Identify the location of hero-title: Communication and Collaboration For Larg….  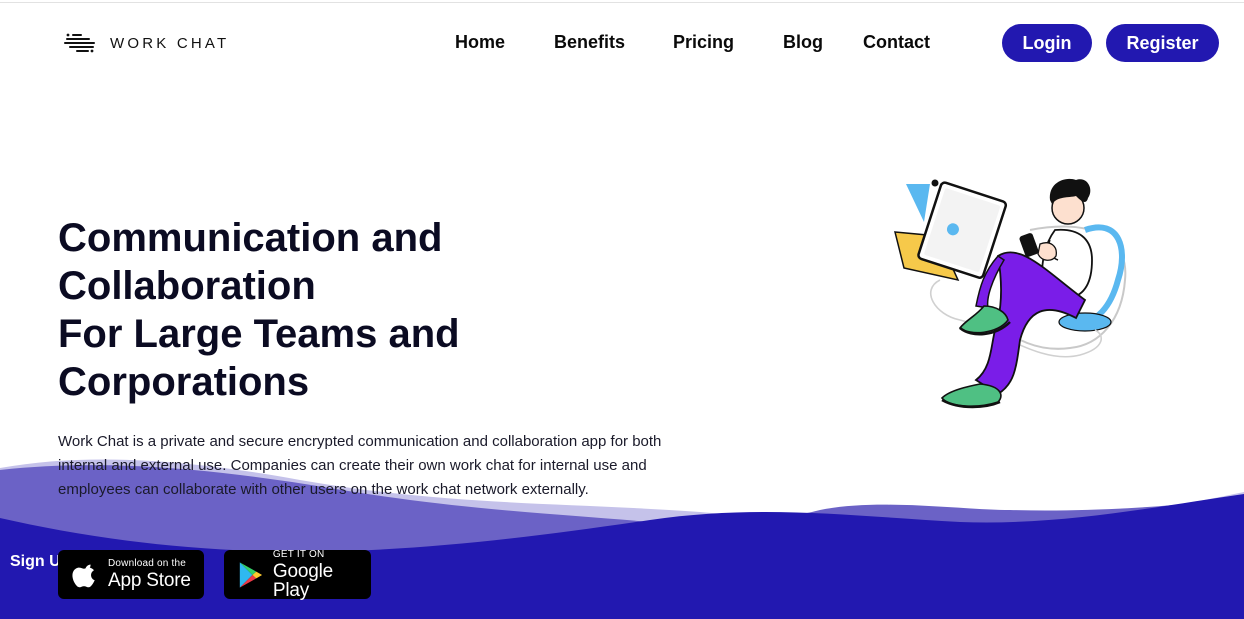
(338, 310).